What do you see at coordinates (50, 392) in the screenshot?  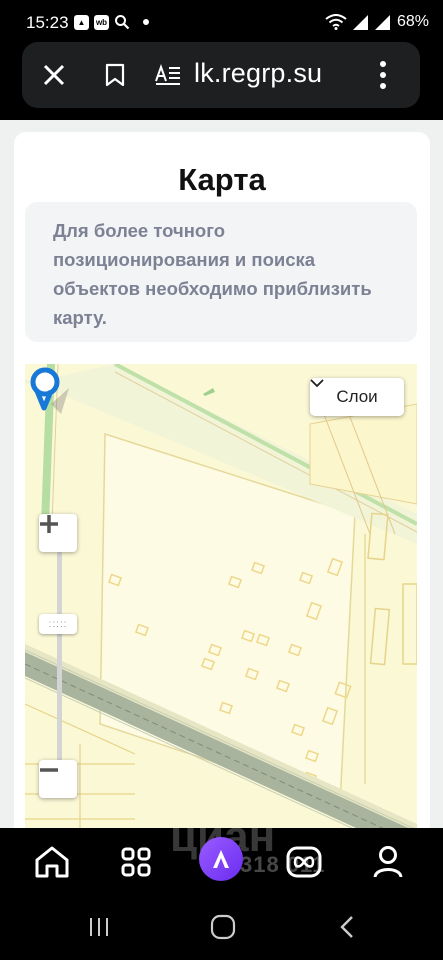 I see `location-pin-icon` at bounding box center [50, 392].